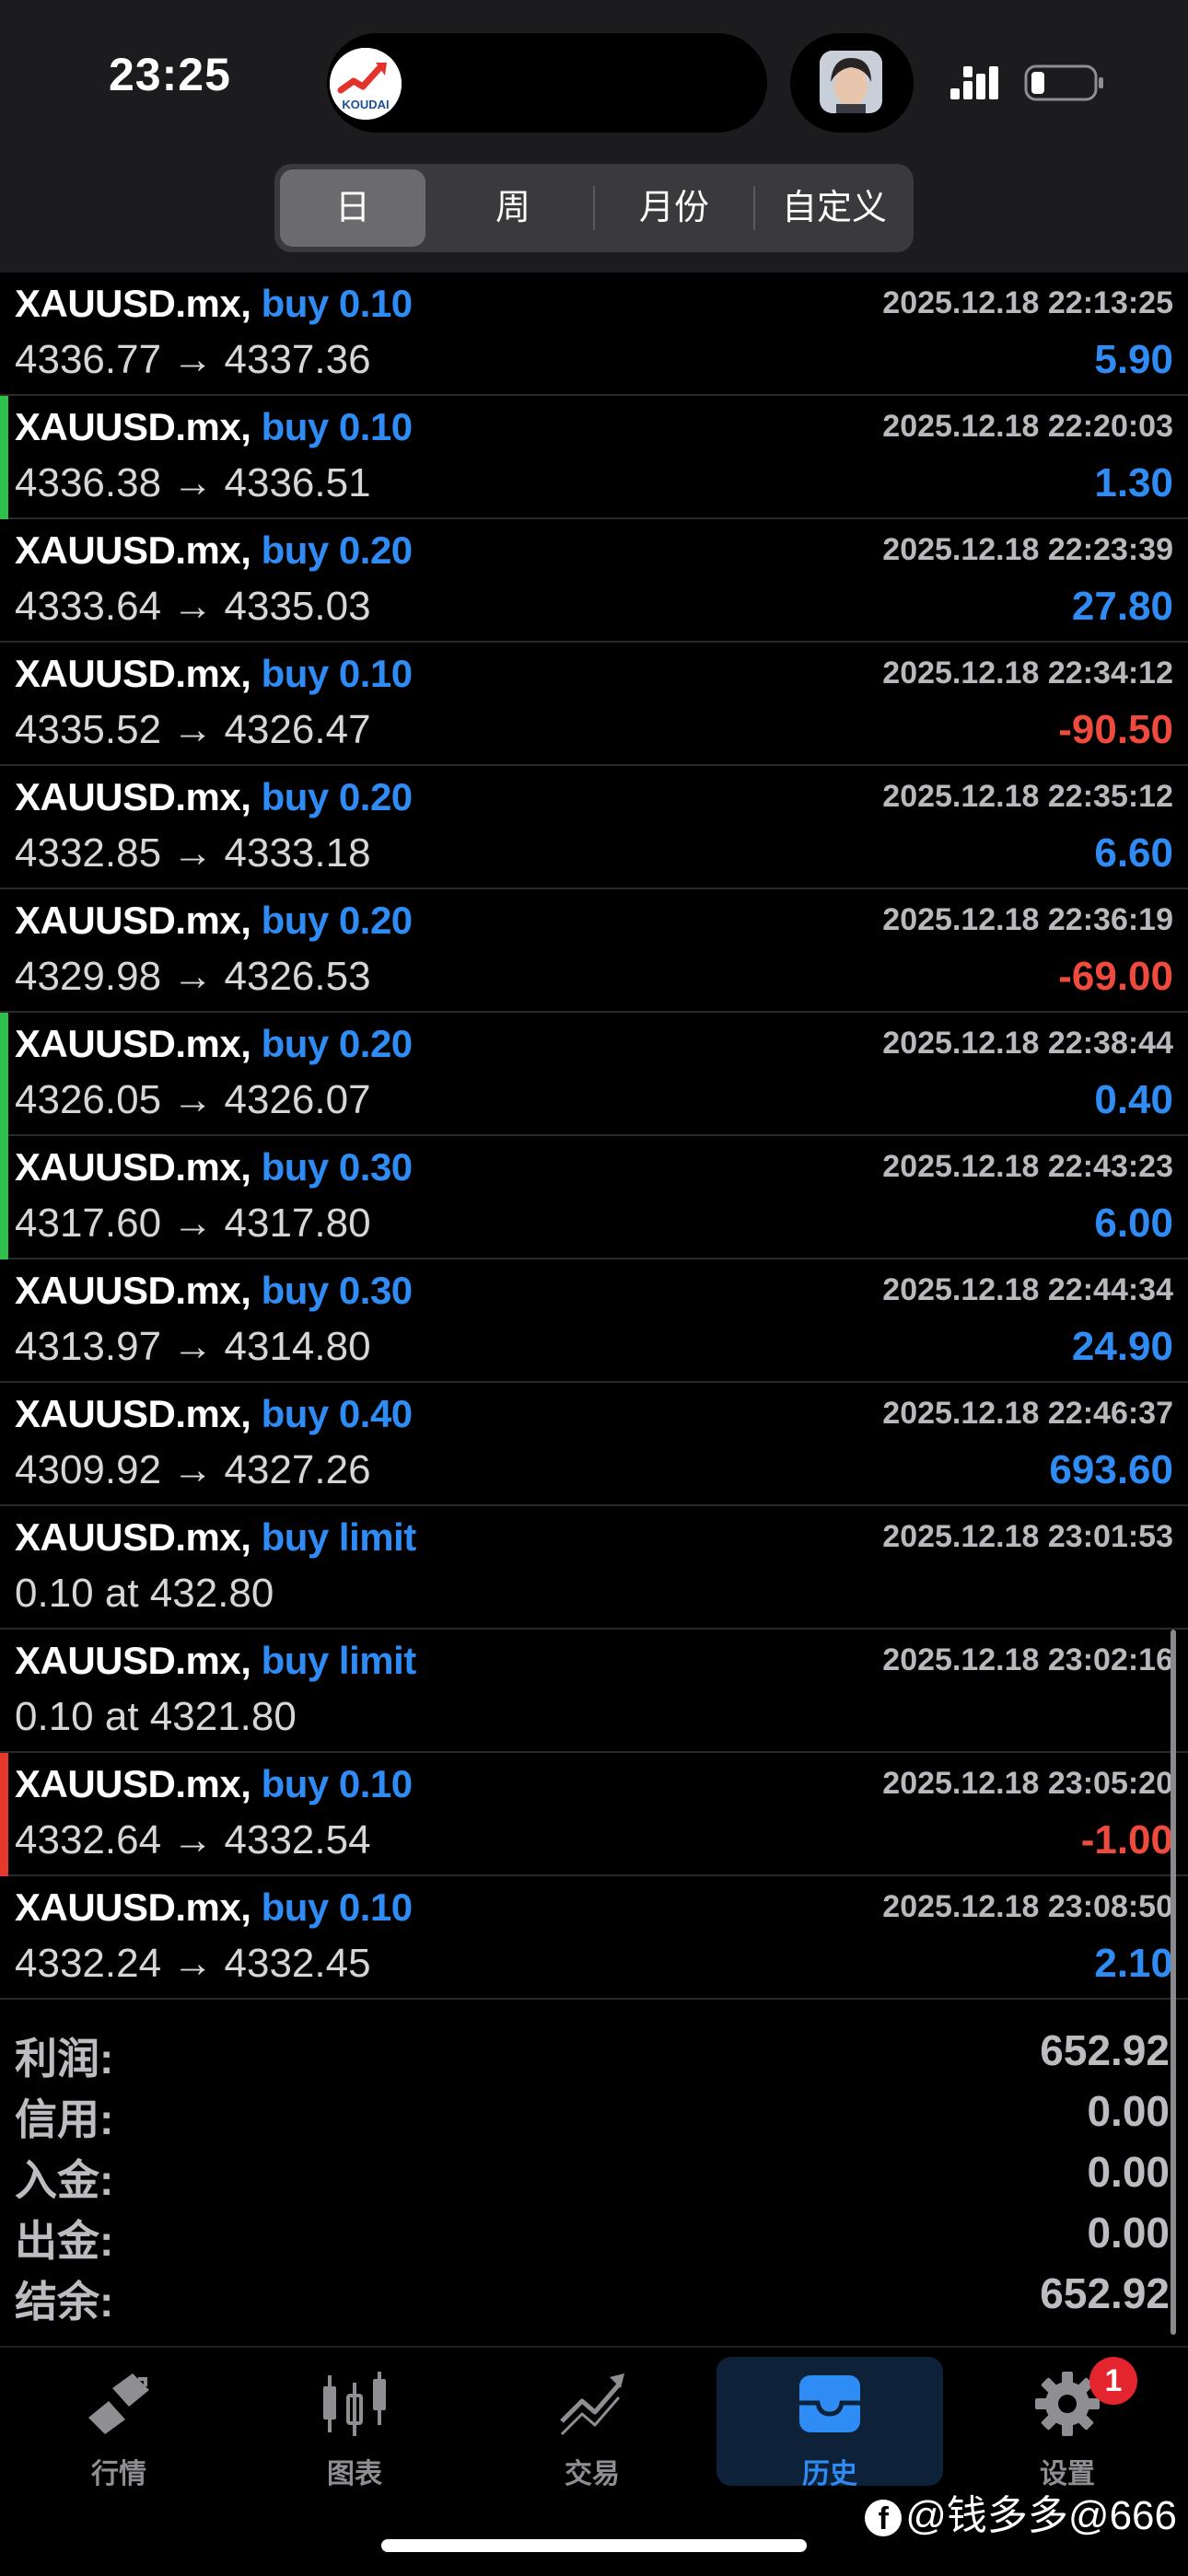  Describe the element at coordinates (193, 1099) in the screenshot. I see `trade-prices: 4326.05 → 4326.07` at that location.